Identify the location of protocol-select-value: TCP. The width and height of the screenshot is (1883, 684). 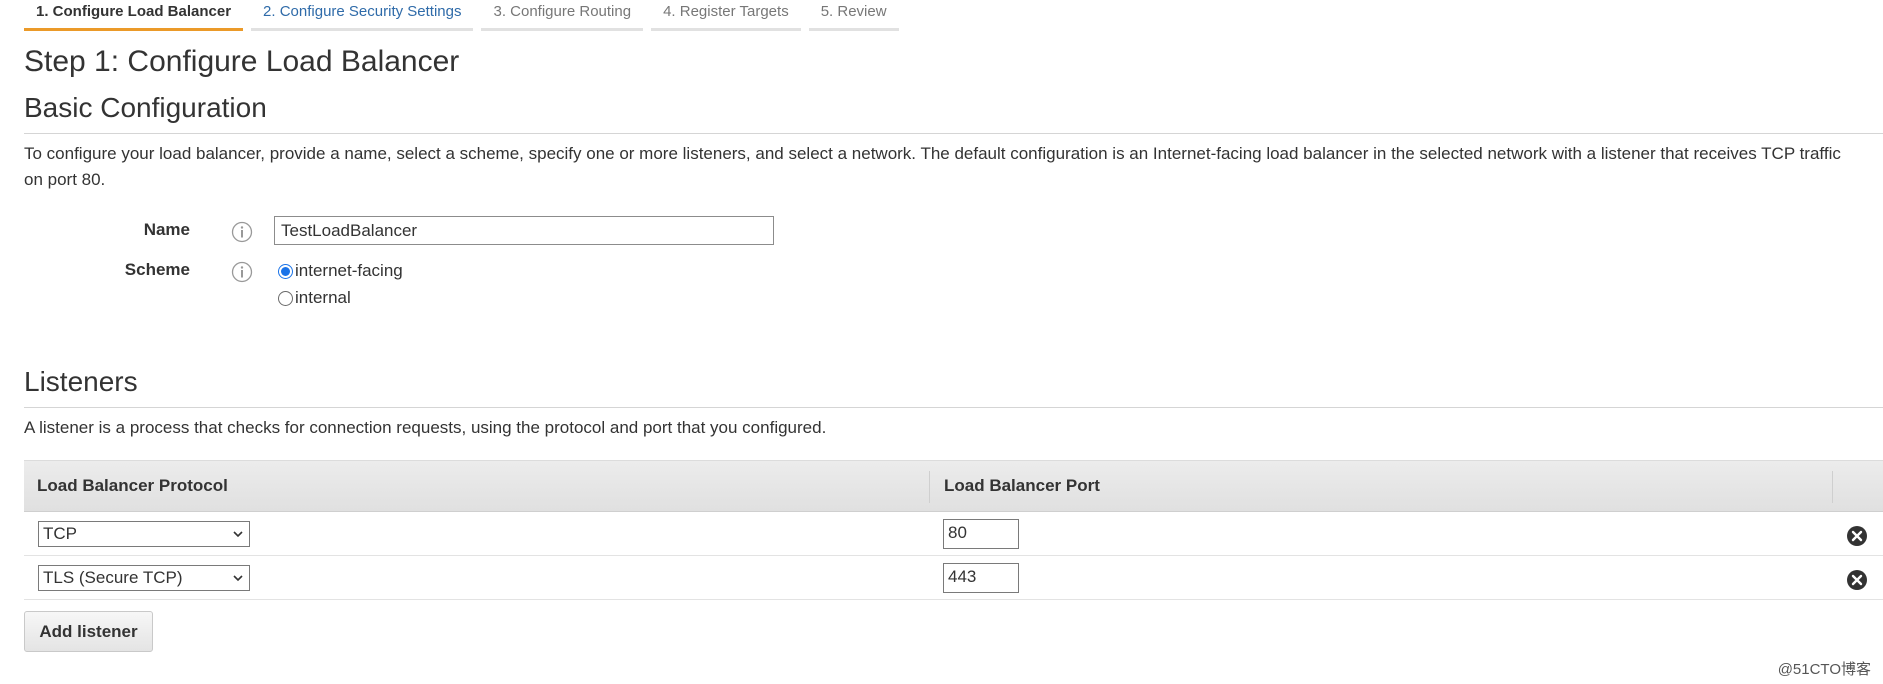
(60, 533).